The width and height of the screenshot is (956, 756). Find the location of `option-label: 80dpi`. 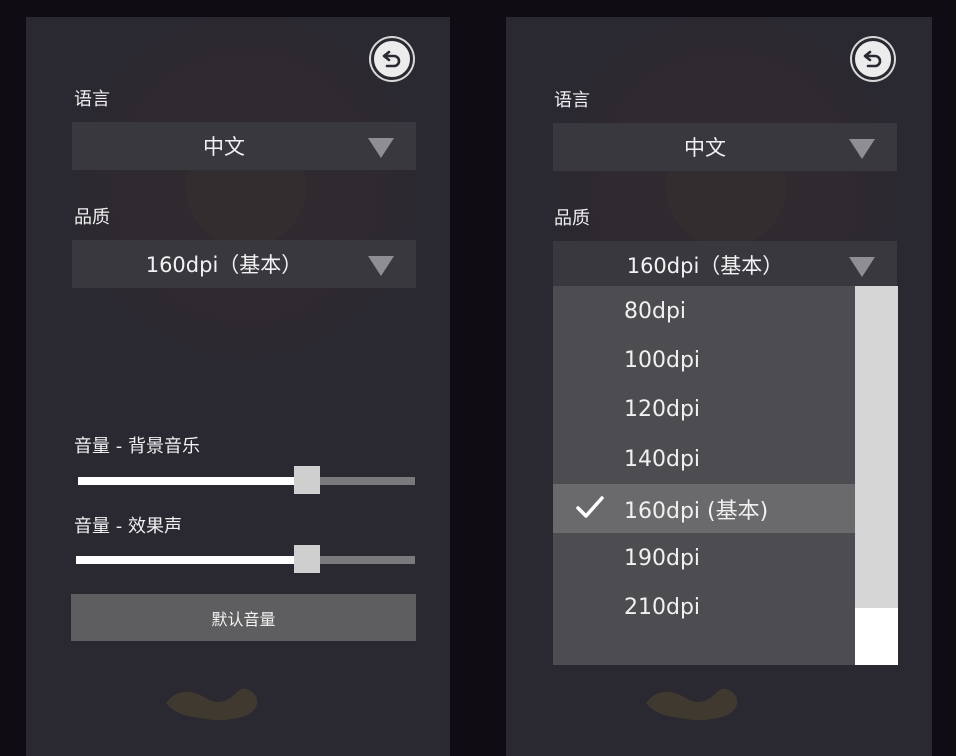

option-label: 80dpi is located at coordinates (655, 311).